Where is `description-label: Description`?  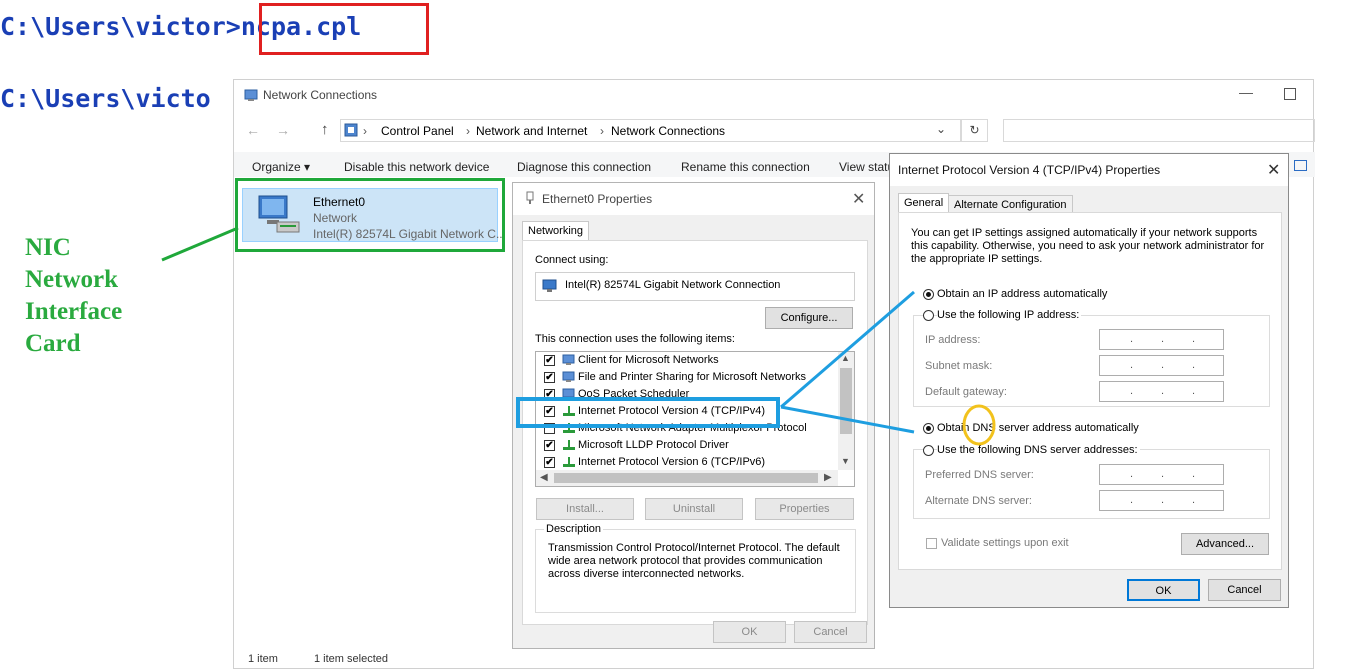
description-label: Description is located at coordinates (574, 529).